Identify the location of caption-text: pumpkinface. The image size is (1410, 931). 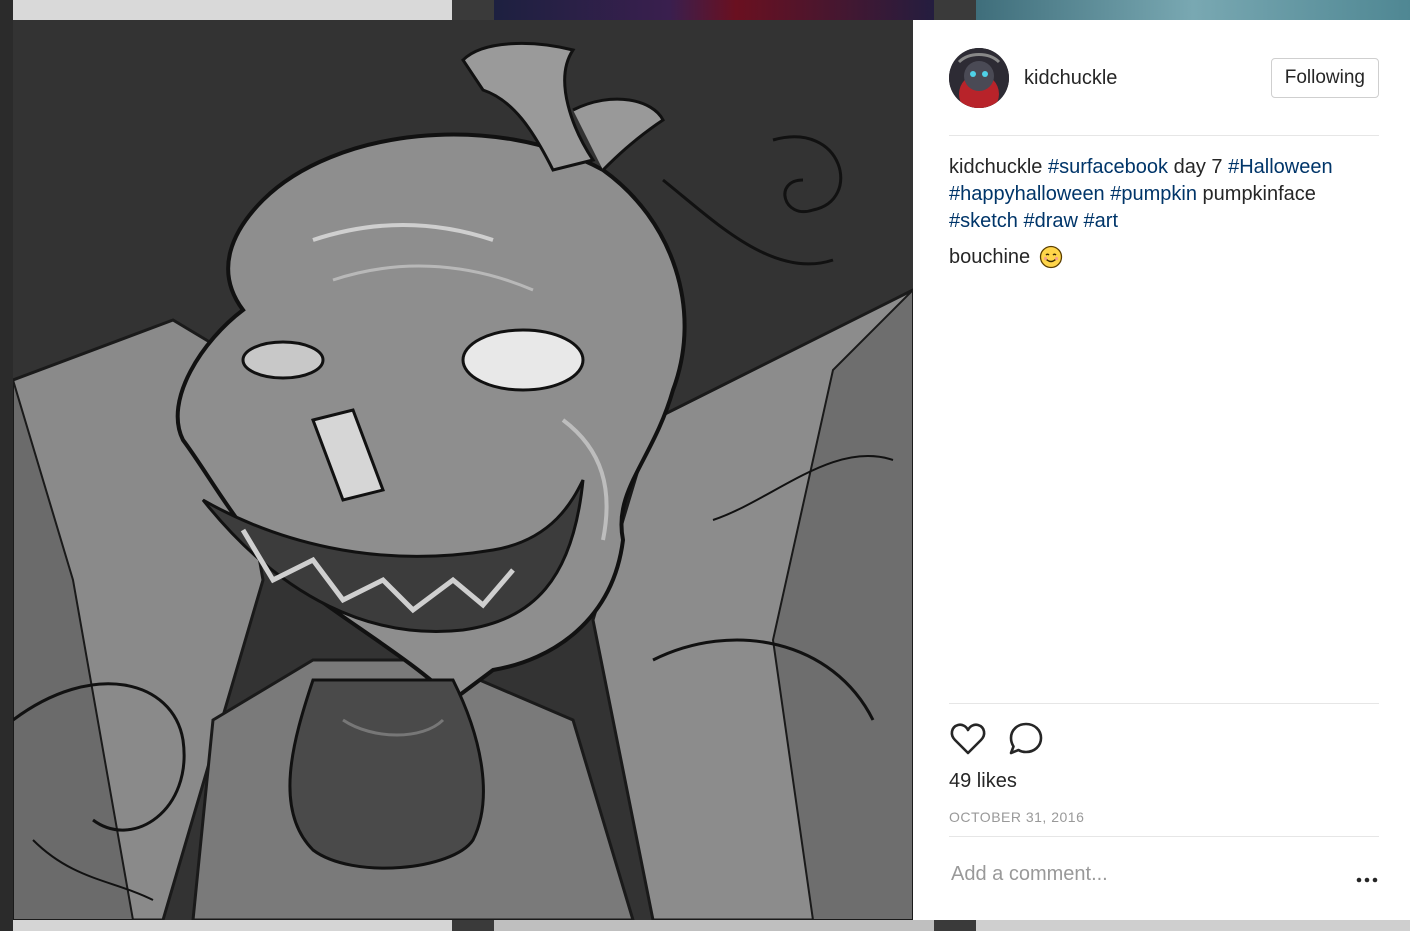
(1259, 194).